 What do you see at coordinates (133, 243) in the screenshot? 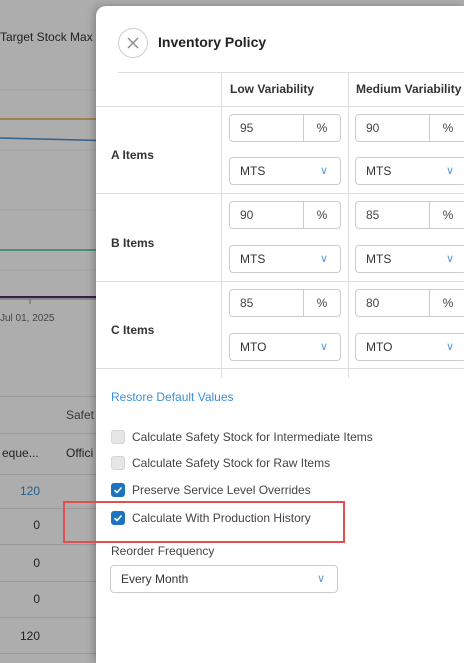
I see `row-label-b-items: B Items` at bounding box center [133, 243].